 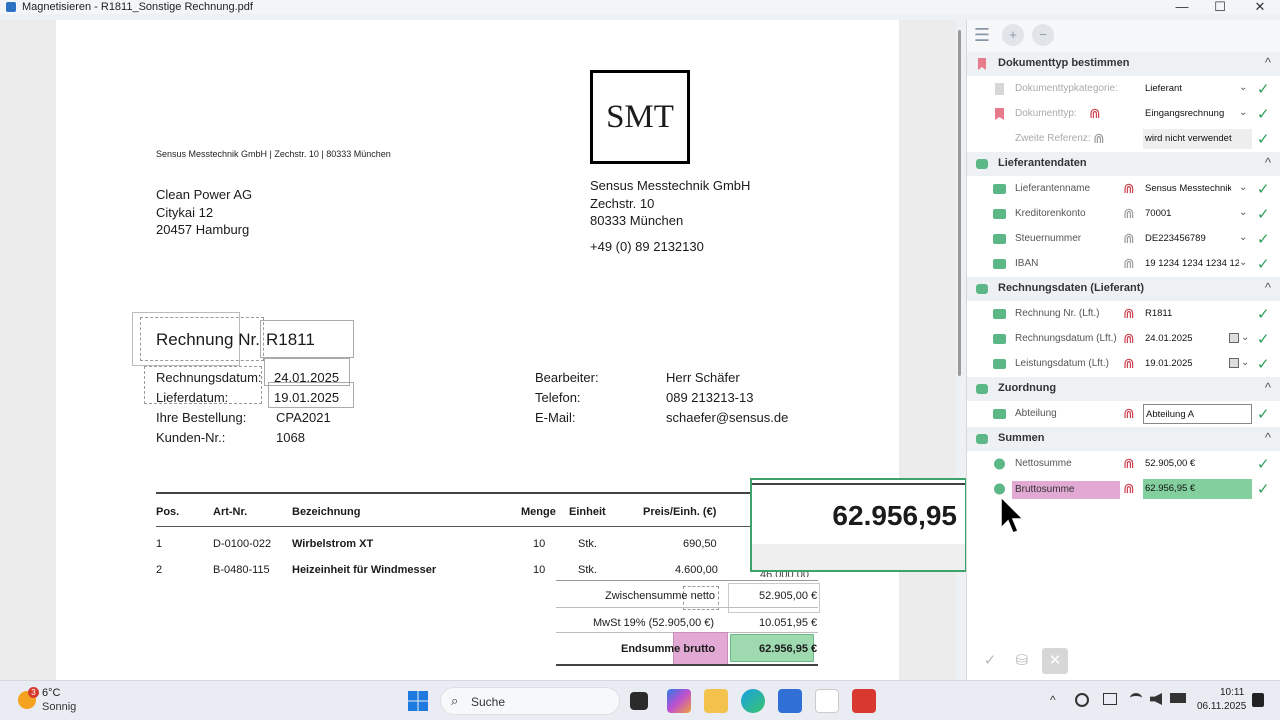 What do you see at coordinates (790, 701) in the screenshot?
I see `store-icon` at bounding box center [790, 701].